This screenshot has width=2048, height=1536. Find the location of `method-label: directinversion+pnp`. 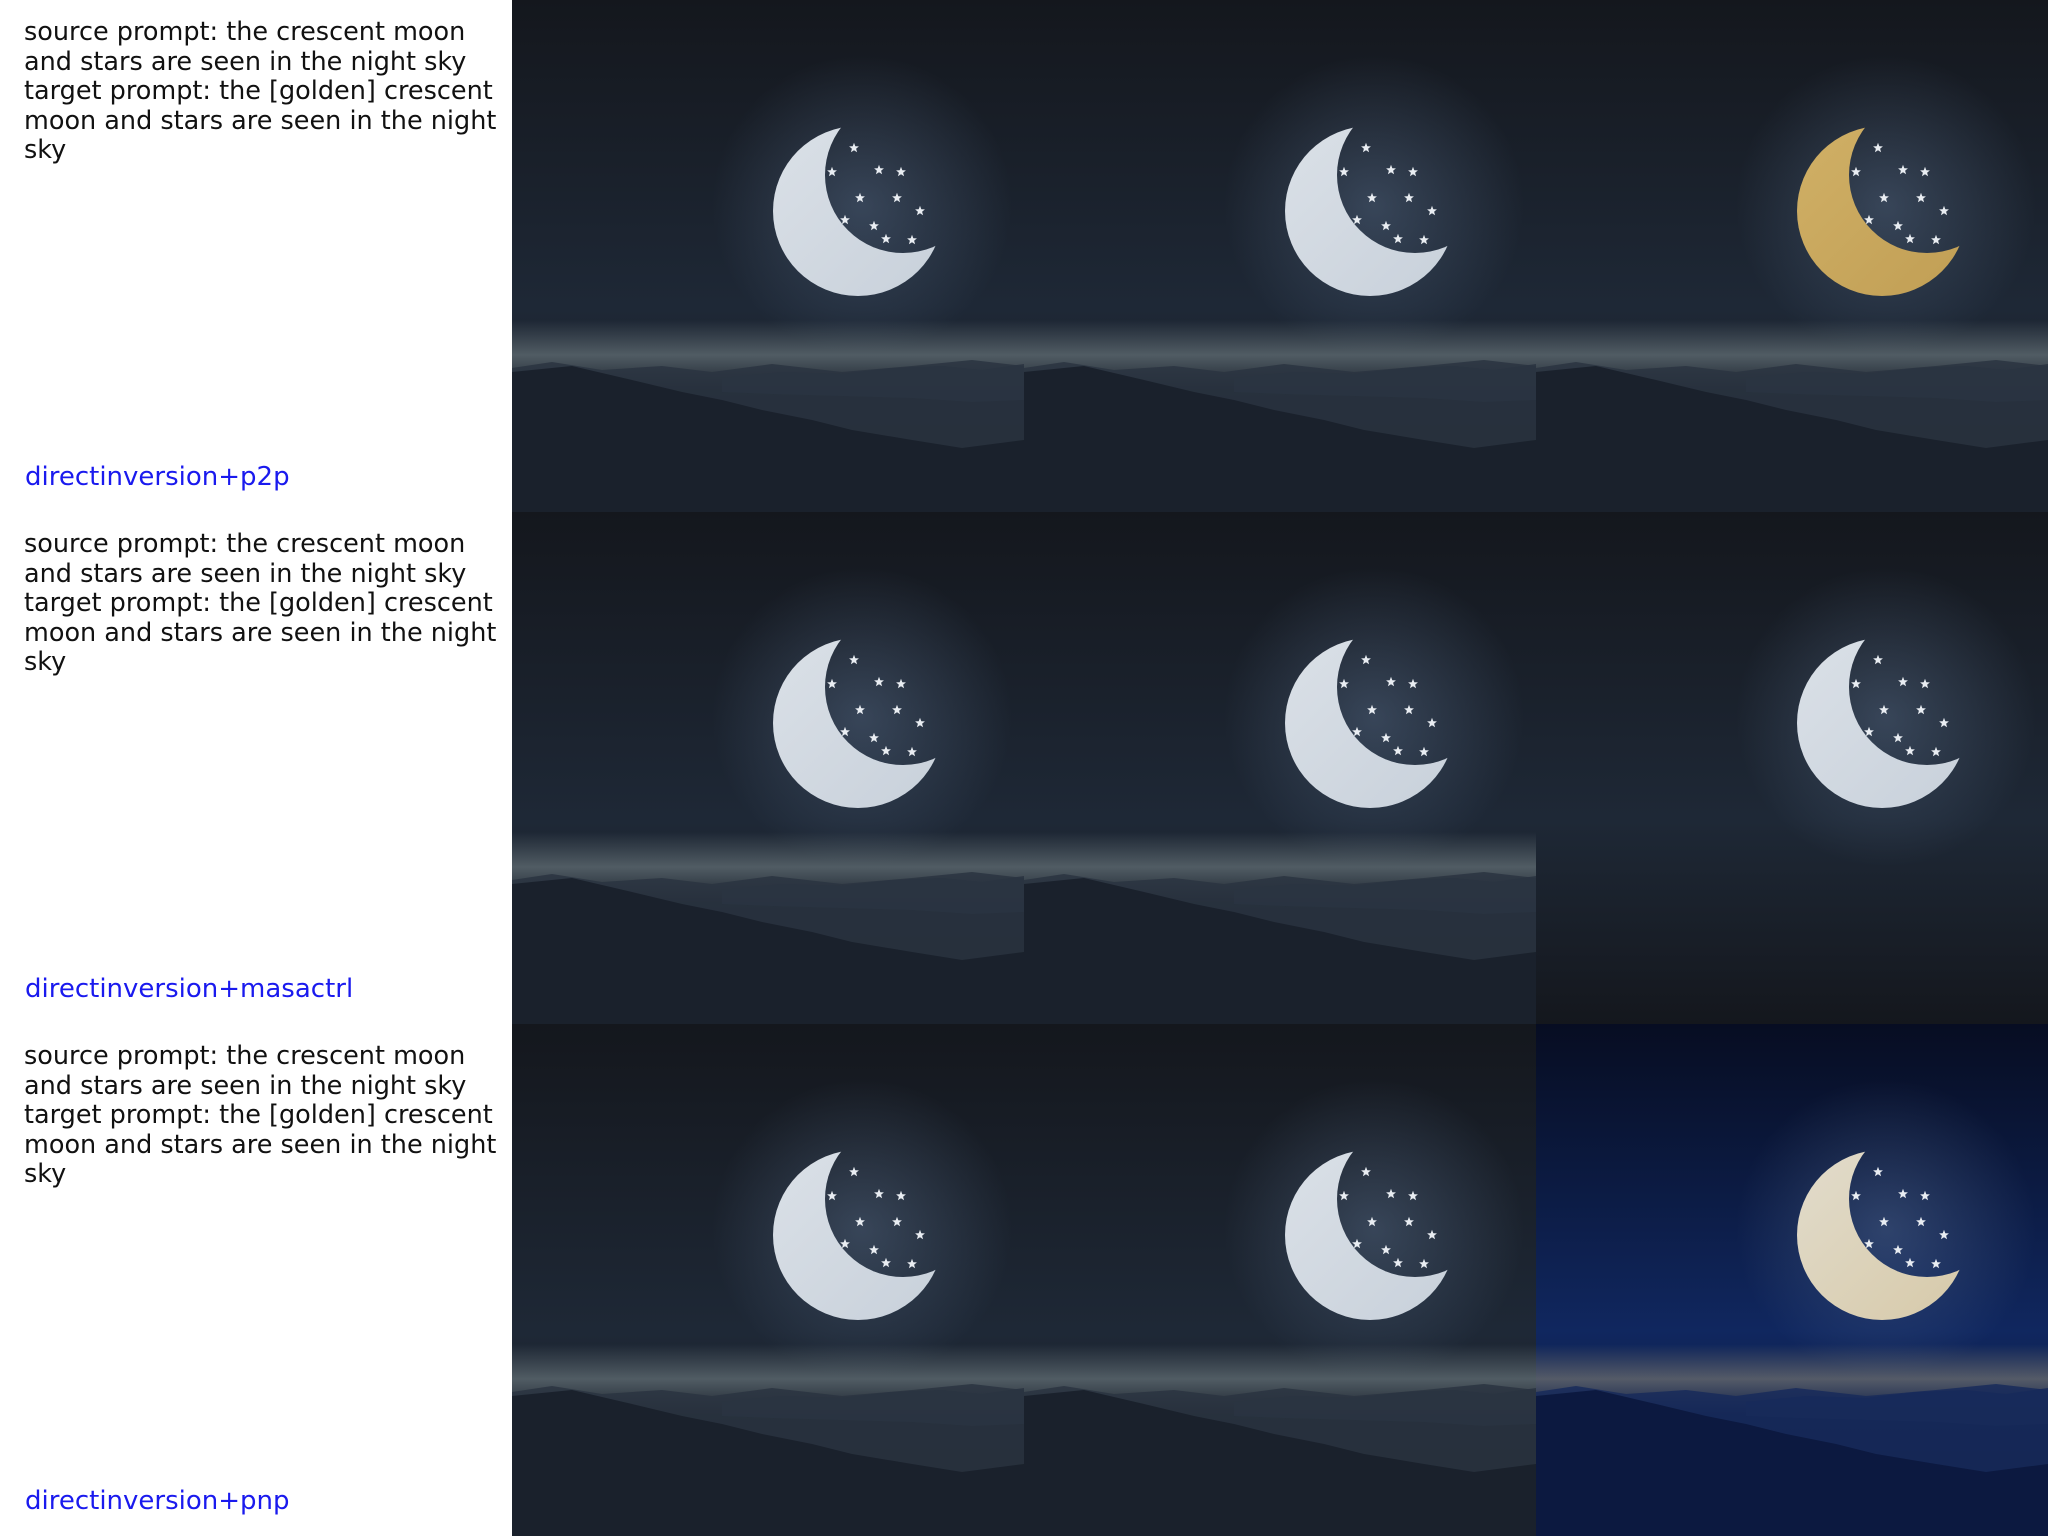

method-label: directinversion+pnp is located at coordinates (157, 1501).